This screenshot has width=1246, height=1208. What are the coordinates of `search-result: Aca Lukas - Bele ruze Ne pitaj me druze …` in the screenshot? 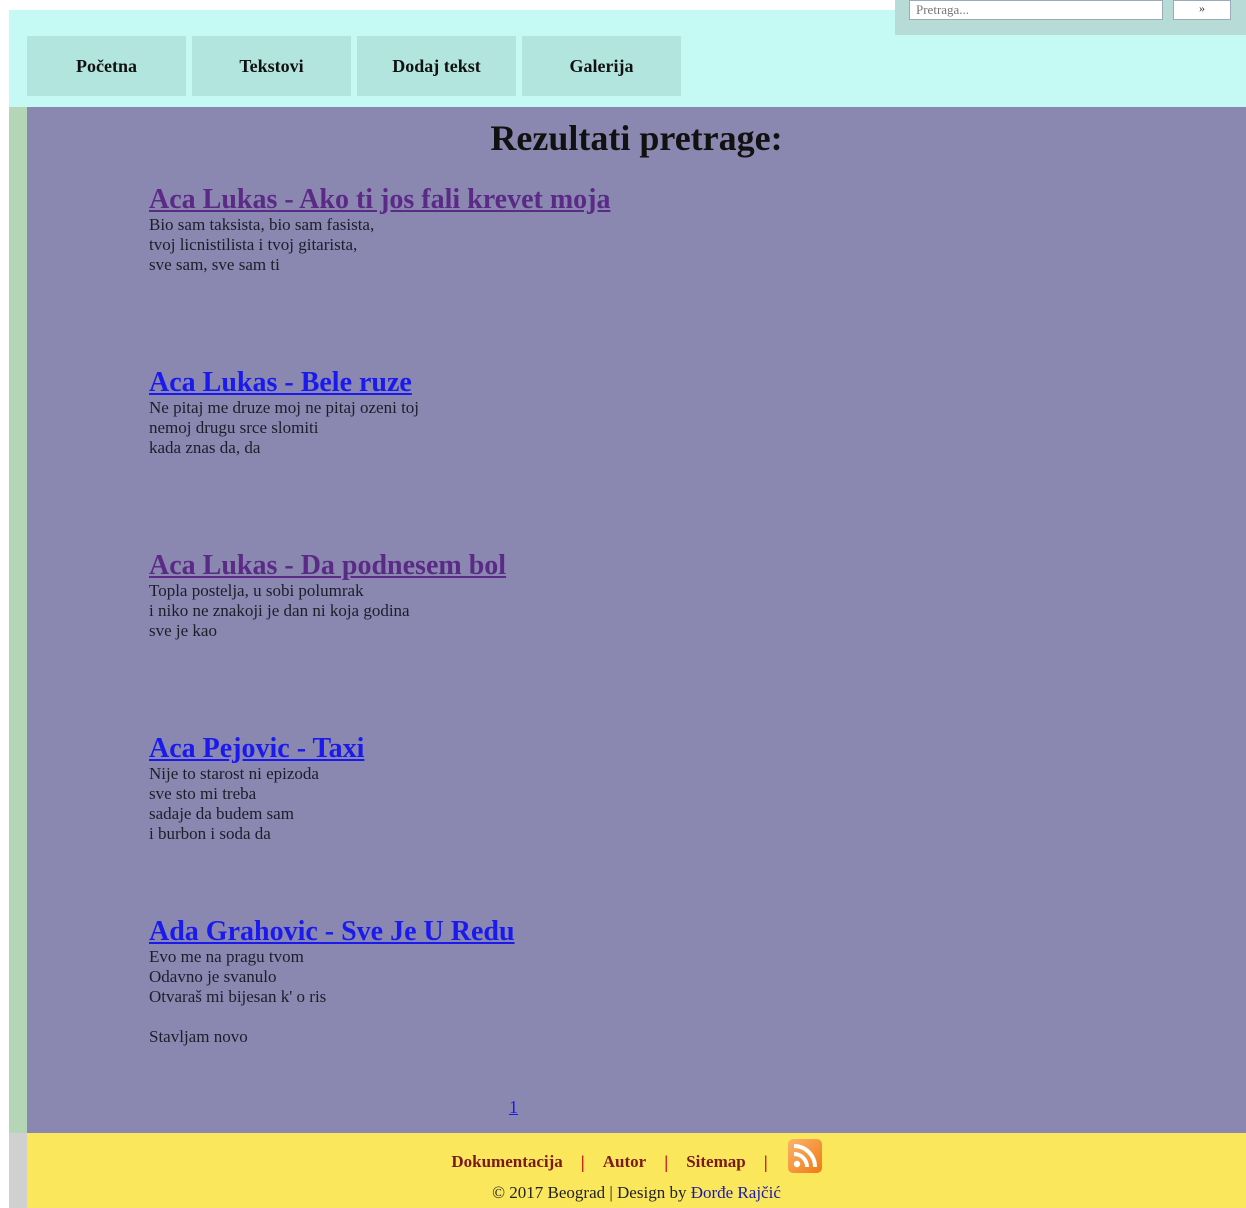 It's located at (284, 413).